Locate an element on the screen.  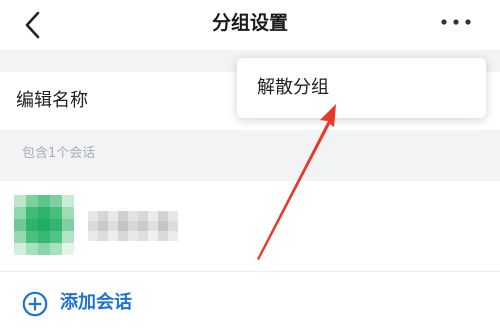
more-horizontal-icon is located at coordinates (456, 22).